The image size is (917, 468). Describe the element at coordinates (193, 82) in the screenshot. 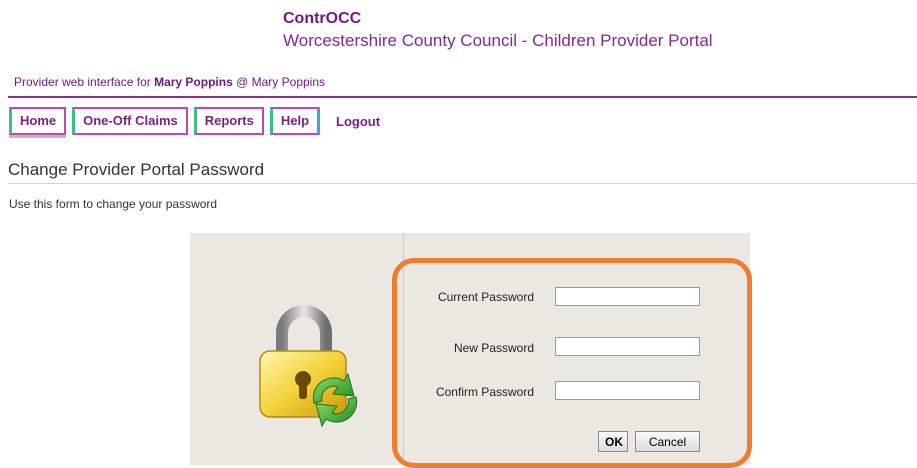

I see `provider-user: Mary Poppins` at that location.